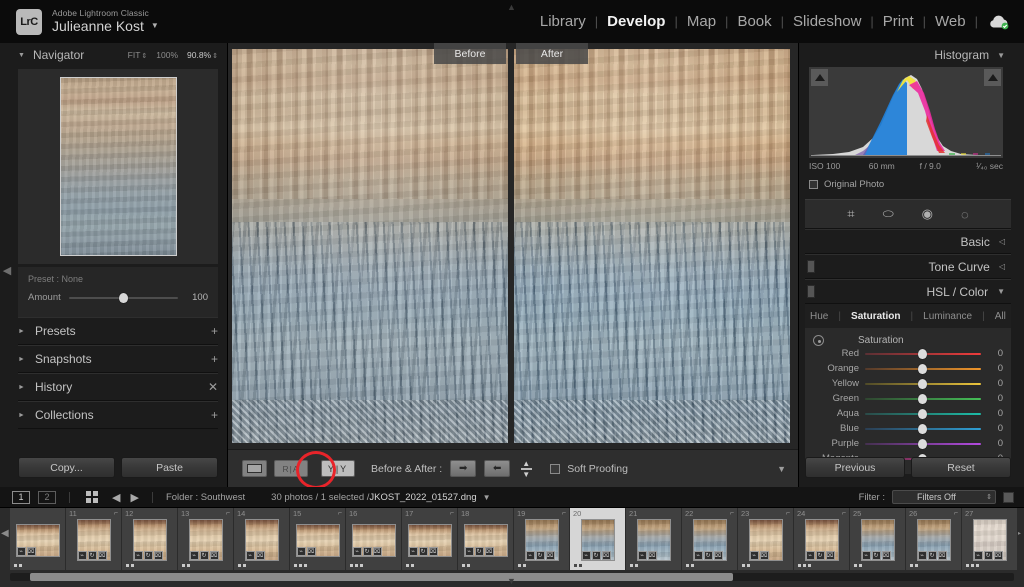 The width and height of the screenshot is (1024, 587). Describe the element at coordinates (92, 497) in the screenshot. I see `grid-view-icon` at that location.